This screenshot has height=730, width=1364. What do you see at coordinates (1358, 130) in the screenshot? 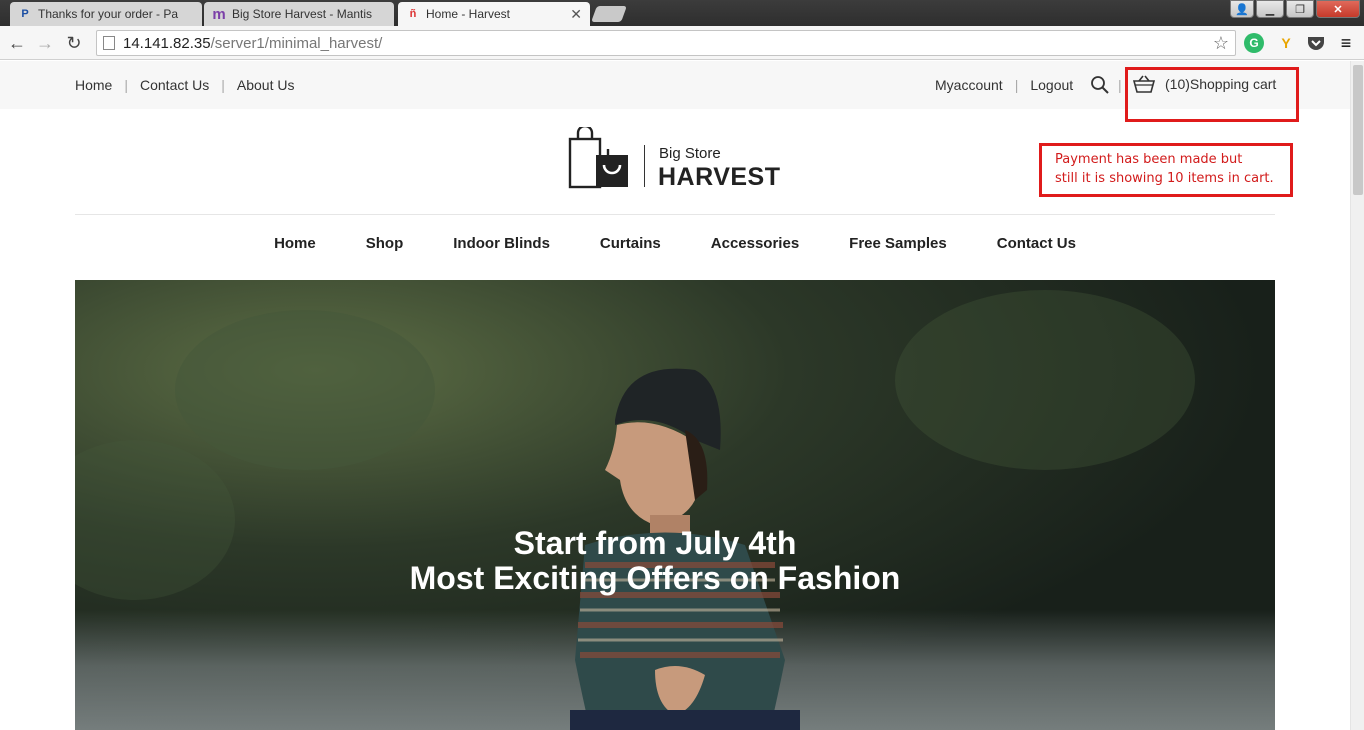
I see `scrollbar-thumb` at bounding box center [1358, 130].